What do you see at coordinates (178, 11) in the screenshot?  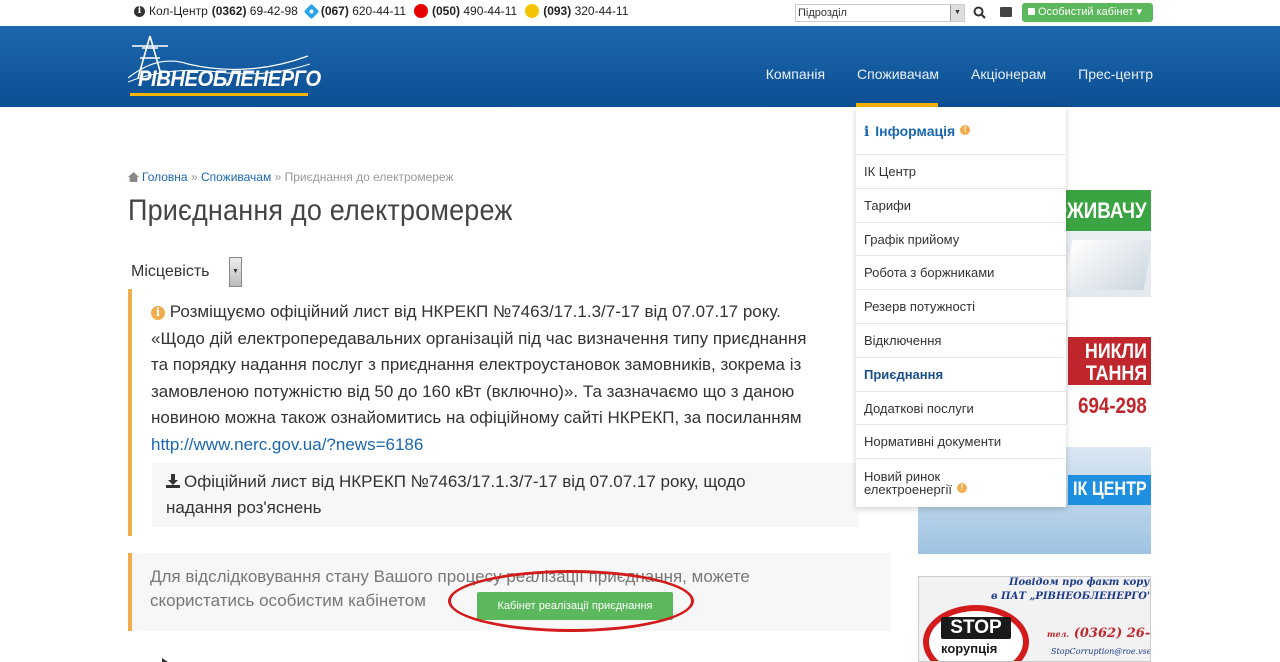 I see `callcenter-label: Кол-Центр` at bounding box center [178, 11].